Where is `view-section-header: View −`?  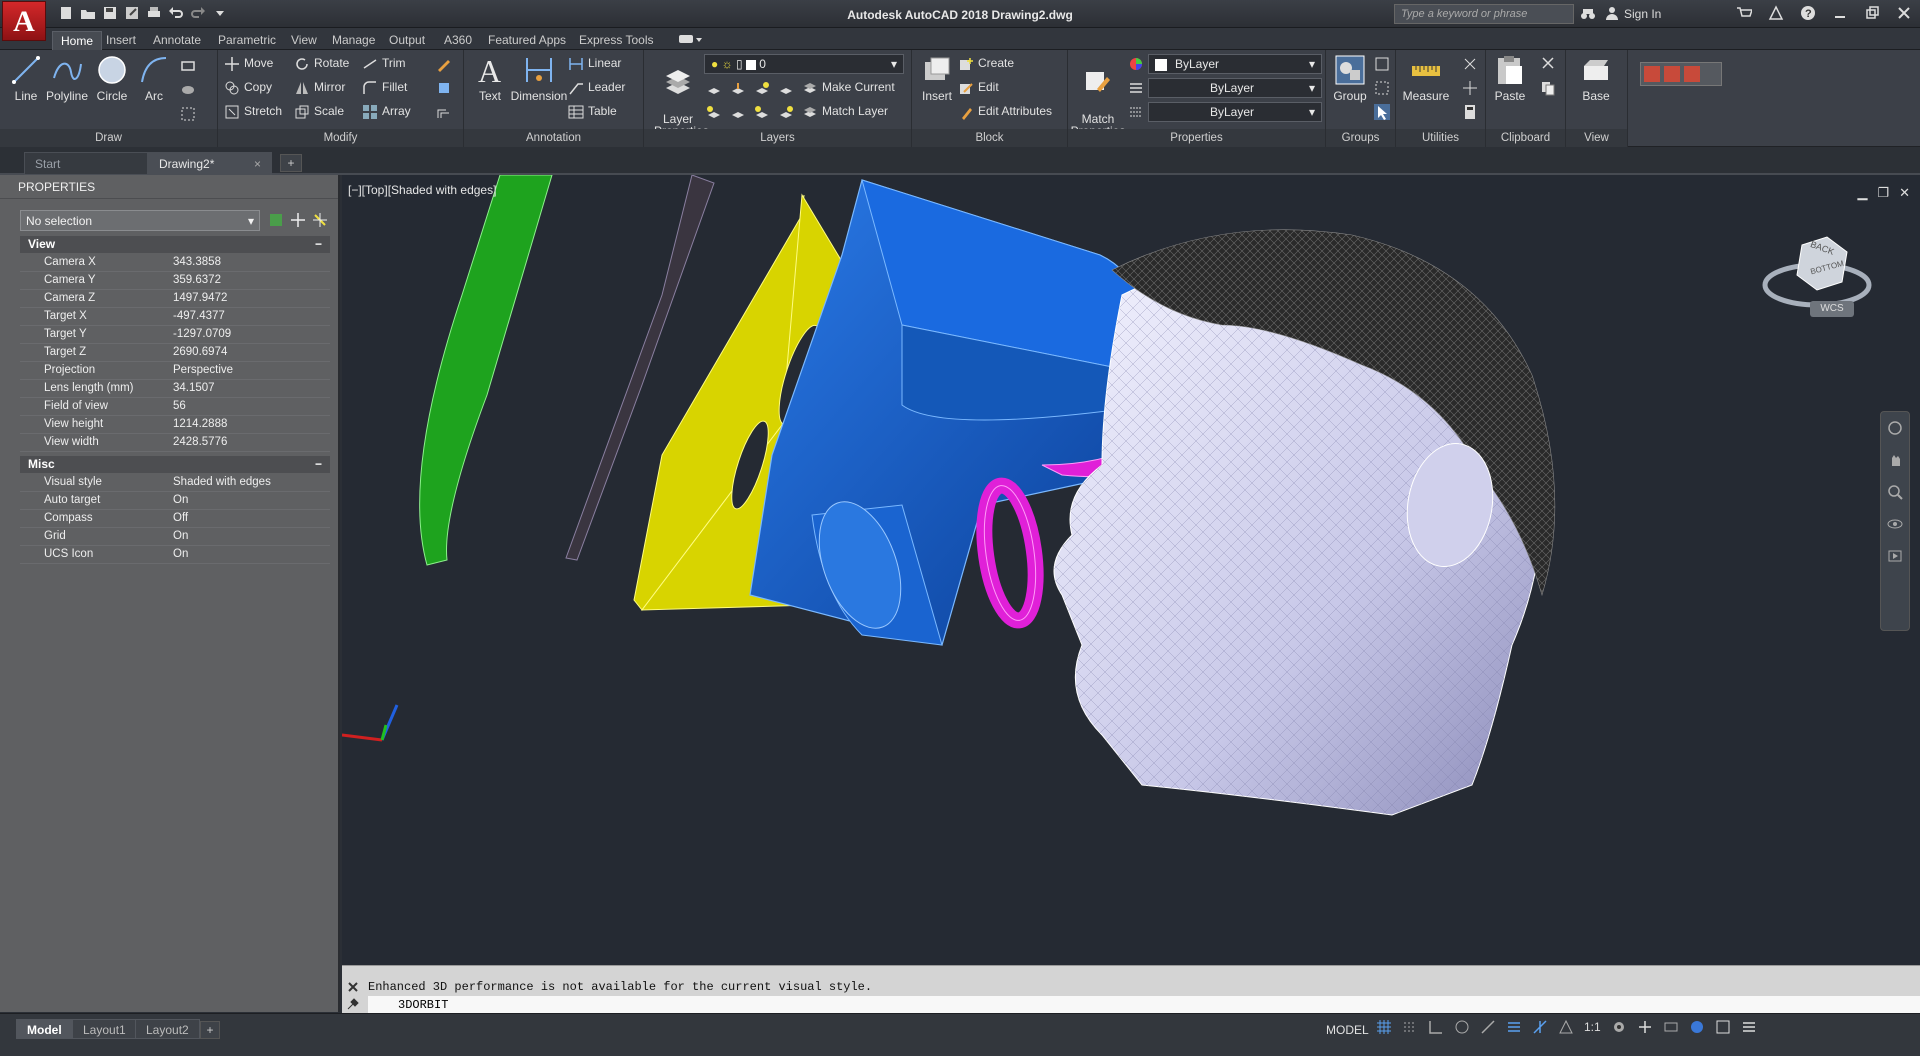
view-section-header: View − is located at coordinates (175, 244).